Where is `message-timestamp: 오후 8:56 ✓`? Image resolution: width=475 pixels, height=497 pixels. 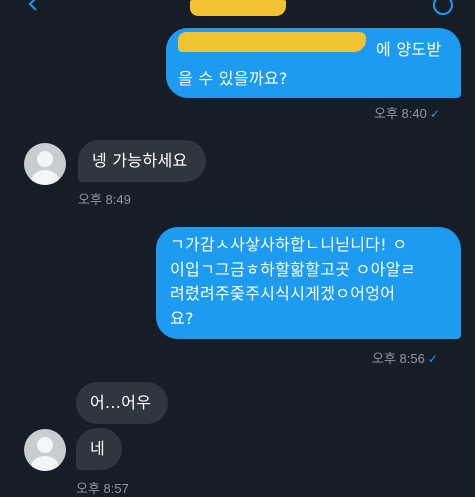
message-timestamp: 오후 8:56 ✓ is located at coordinates (405, 358).